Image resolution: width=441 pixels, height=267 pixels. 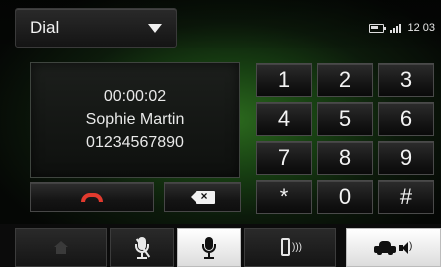 I want to click on mute-mic-tab, so click(x=142, y=247).